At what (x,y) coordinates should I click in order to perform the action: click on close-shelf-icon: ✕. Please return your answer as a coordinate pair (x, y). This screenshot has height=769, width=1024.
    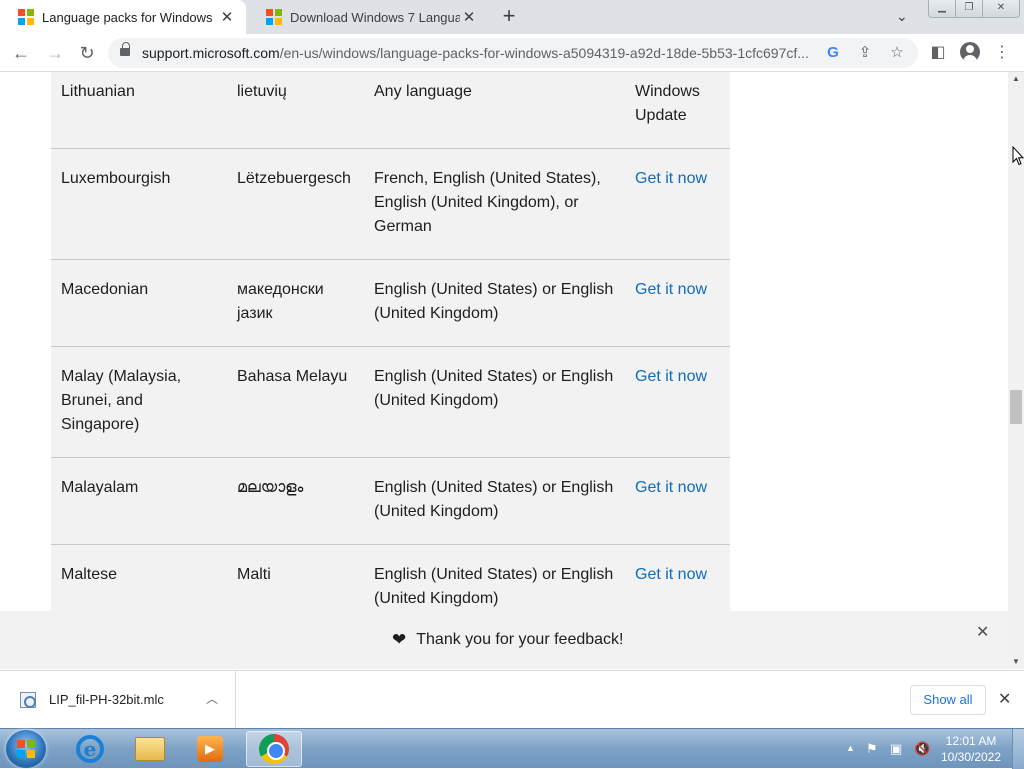
    Looking at the image, I should click on (1004, 699).